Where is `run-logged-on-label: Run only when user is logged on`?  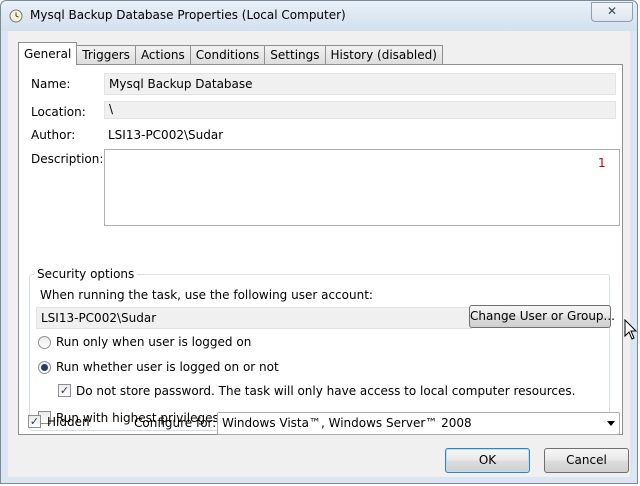
run-logged-on-label: Run only when user is logged on is located at coordinates (153, 342).